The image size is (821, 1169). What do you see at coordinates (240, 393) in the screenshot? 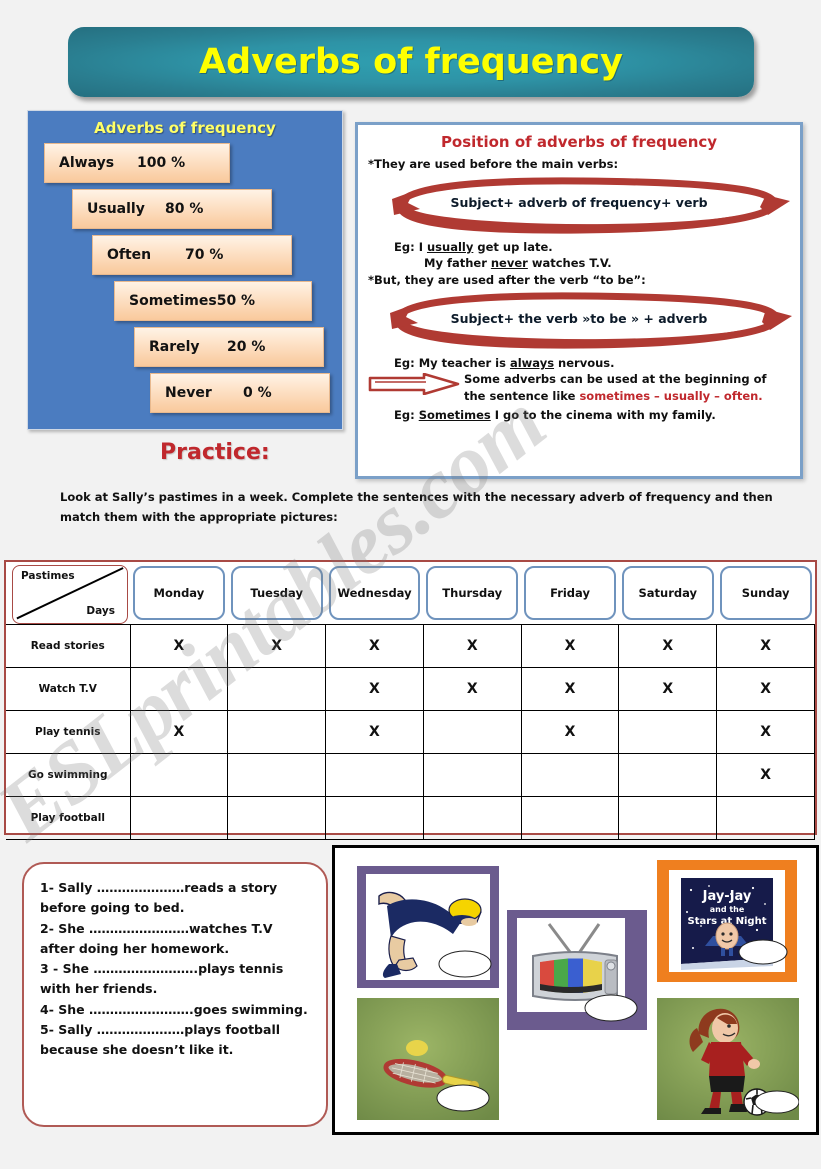
I see `frequency-step-never: Never 0 %` at bounding box center [240, 393].